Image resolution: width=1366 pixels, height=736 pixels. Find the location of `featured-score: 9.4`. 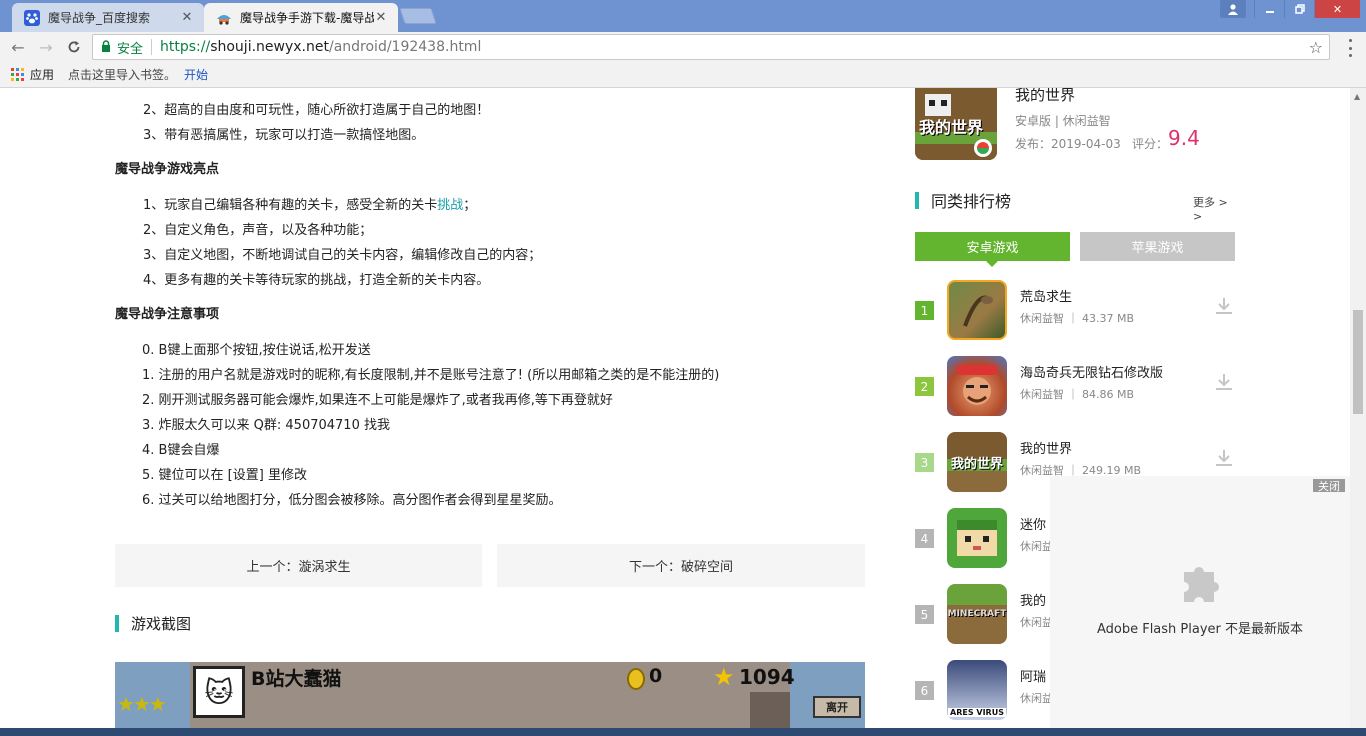

featured-score: 9.4 is located at coordinates (1184, 138).